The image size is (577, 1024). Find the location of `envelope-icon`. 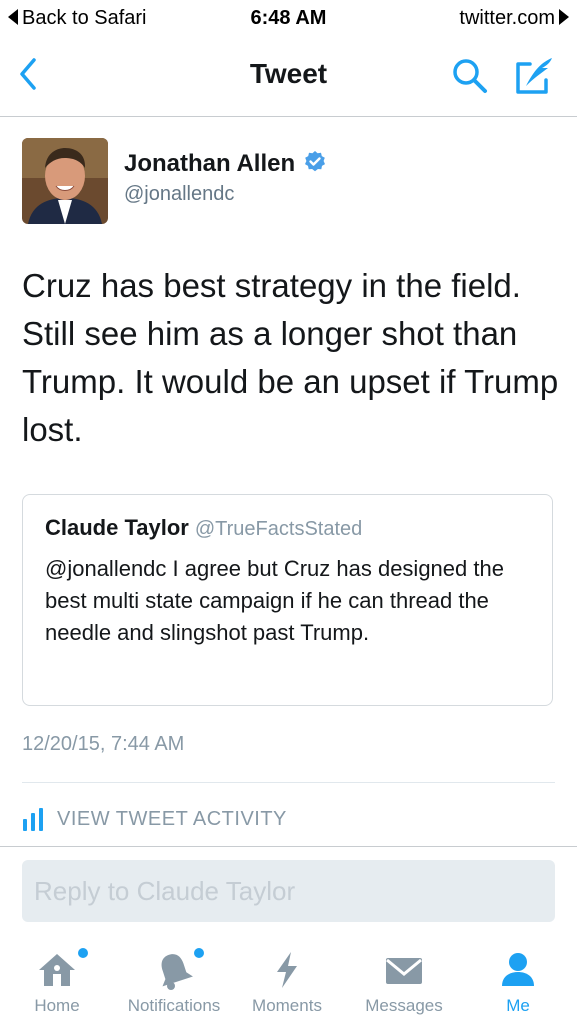

envelope-icon is located at coordinates (404, 971).